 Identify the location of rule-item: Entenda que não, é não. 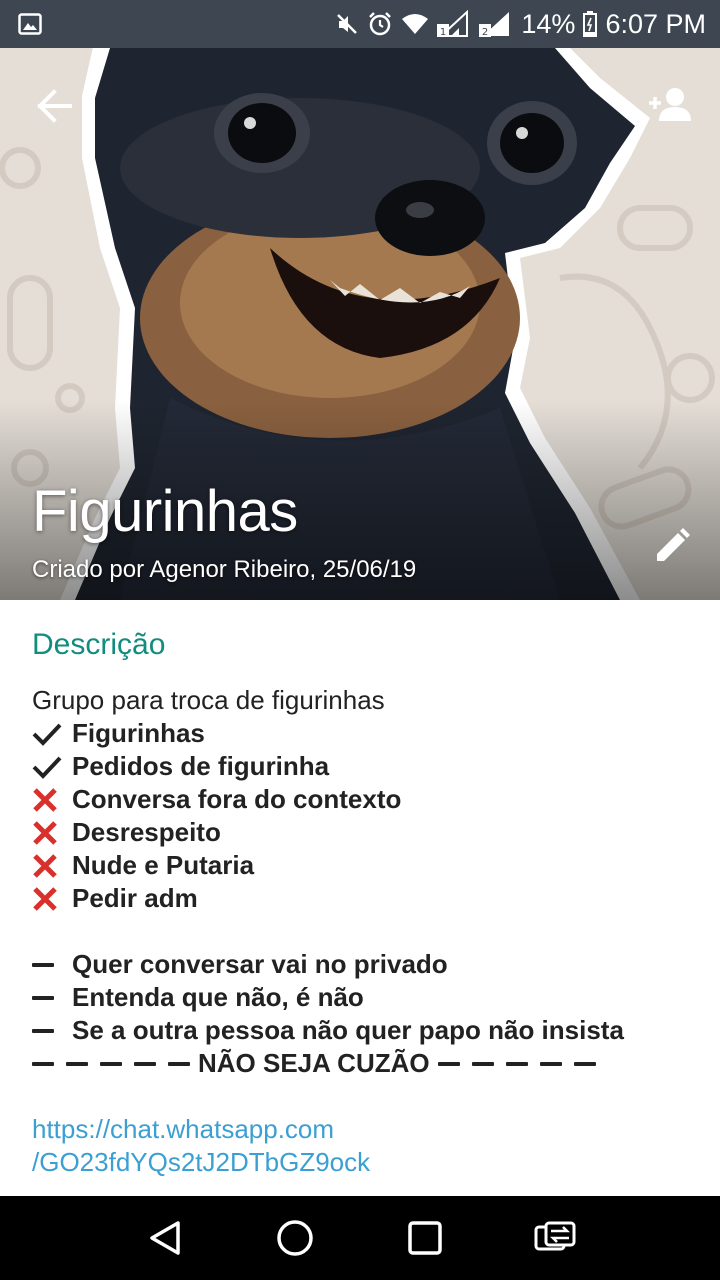
(360, 997).